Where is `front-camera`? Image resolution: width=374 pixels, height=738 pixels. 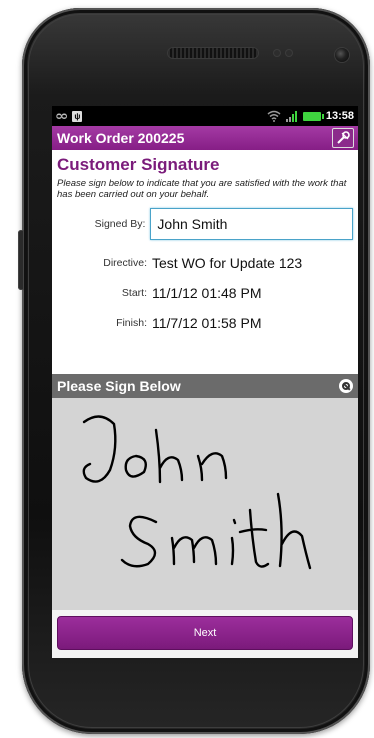
front-camera is located at coordinates (342, 55).